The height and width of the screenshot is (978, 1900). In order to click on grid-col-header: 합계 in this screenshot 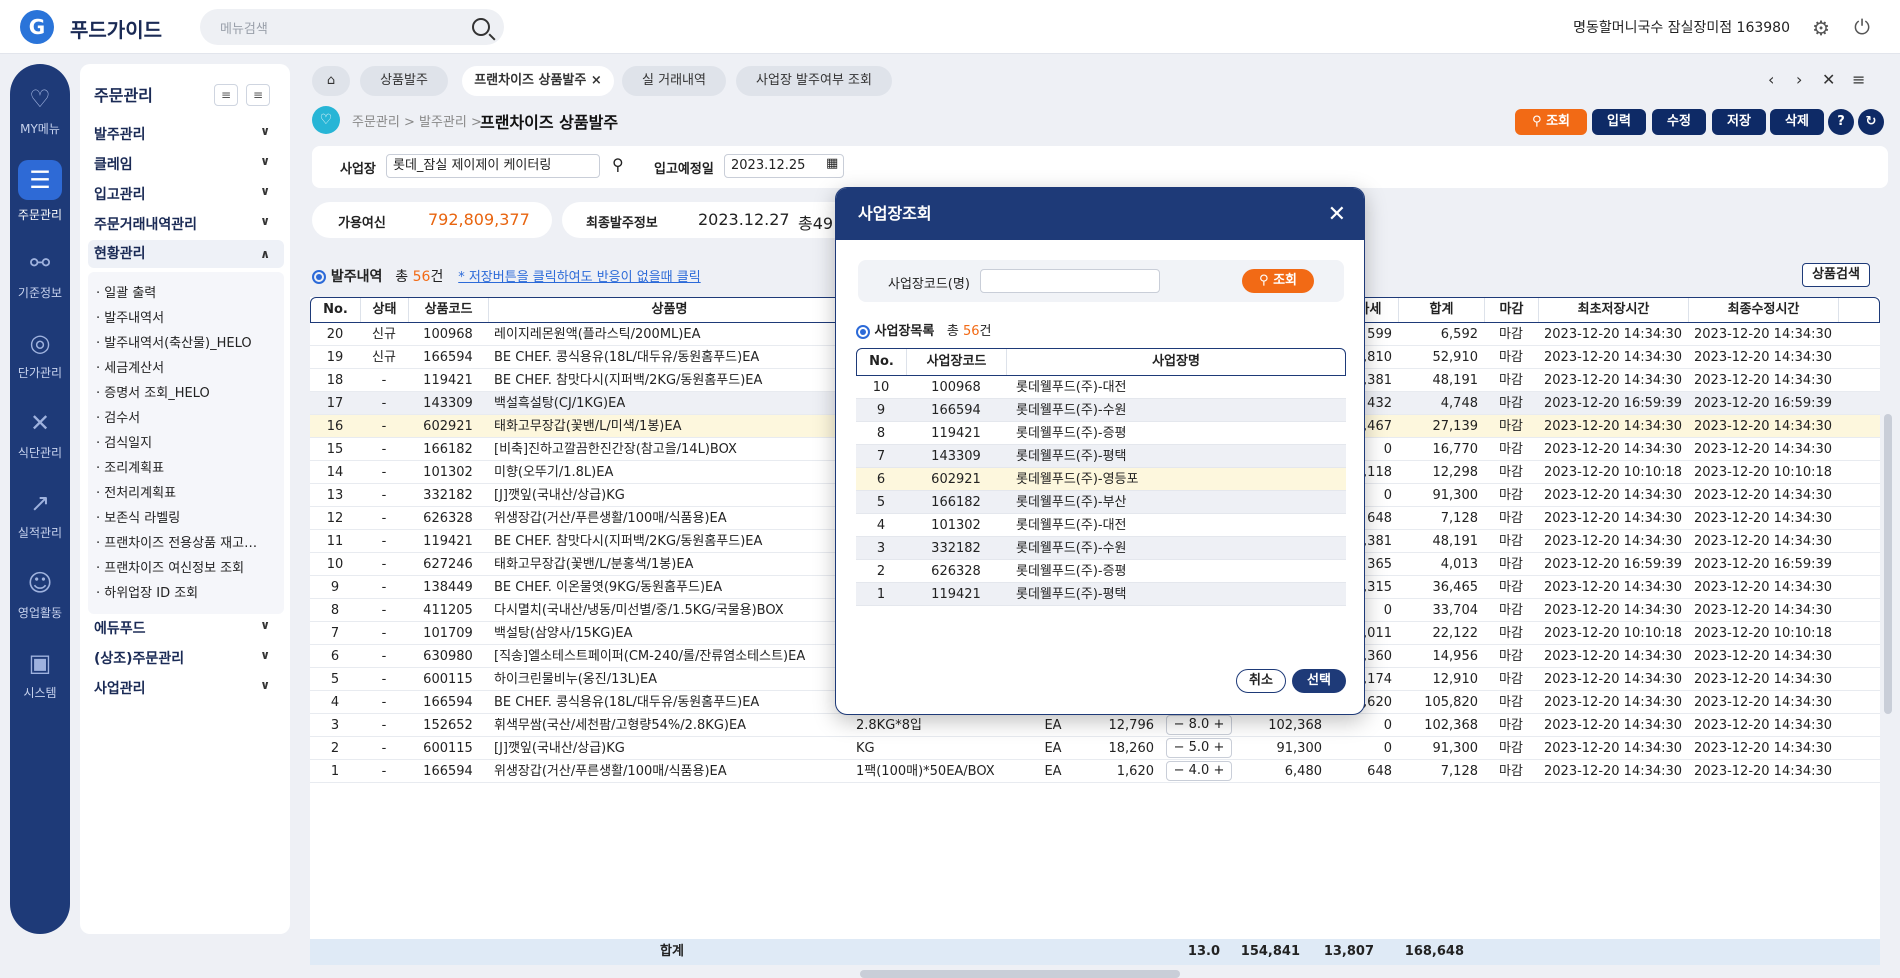, I will do `click(1442, 310)`.